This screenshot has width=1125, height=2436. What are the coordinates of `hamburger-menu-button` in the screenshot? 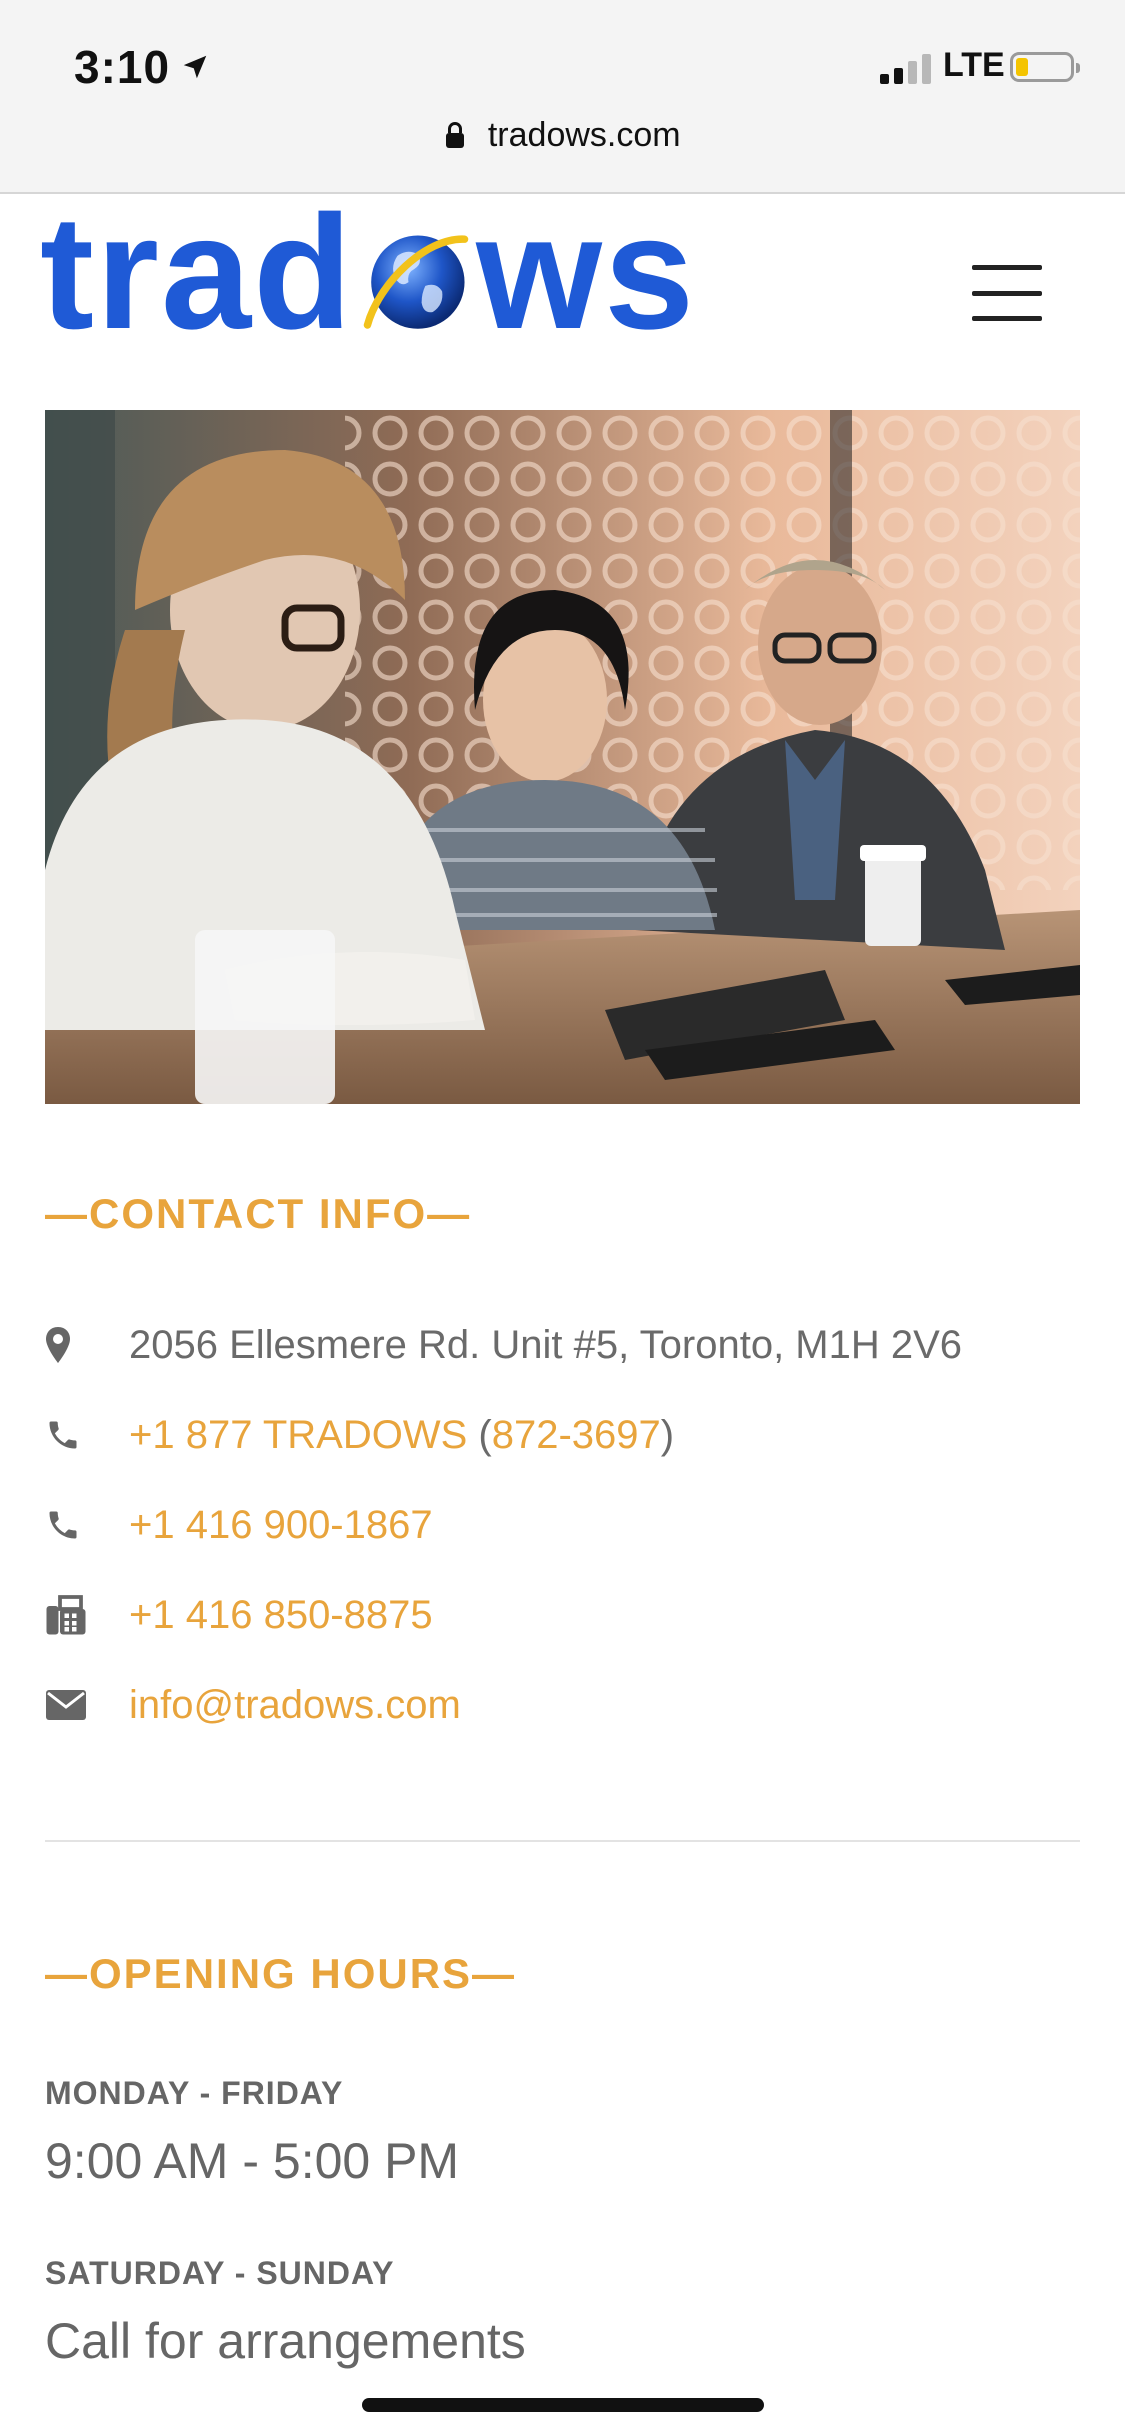 It's located at (1007, 293).